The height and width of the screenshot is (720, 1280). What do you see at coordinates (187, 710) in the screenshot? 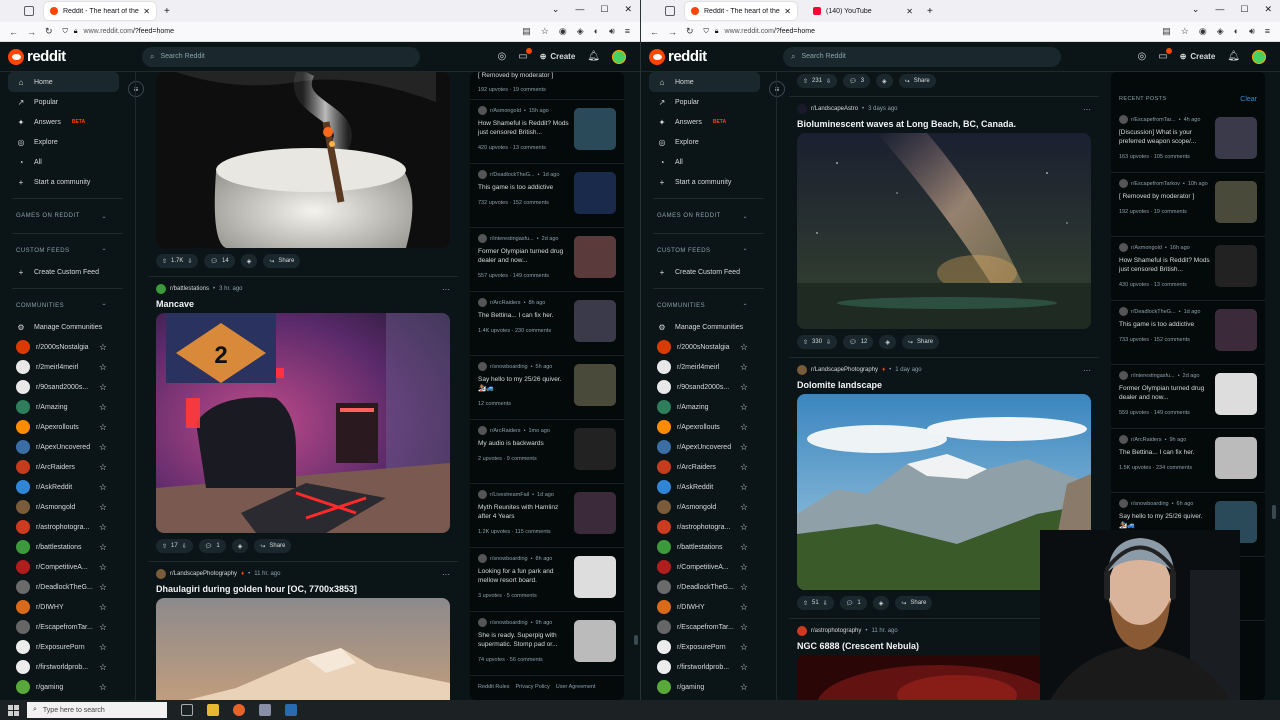
I see `task-view-icon` at bounding box center [187, 710].